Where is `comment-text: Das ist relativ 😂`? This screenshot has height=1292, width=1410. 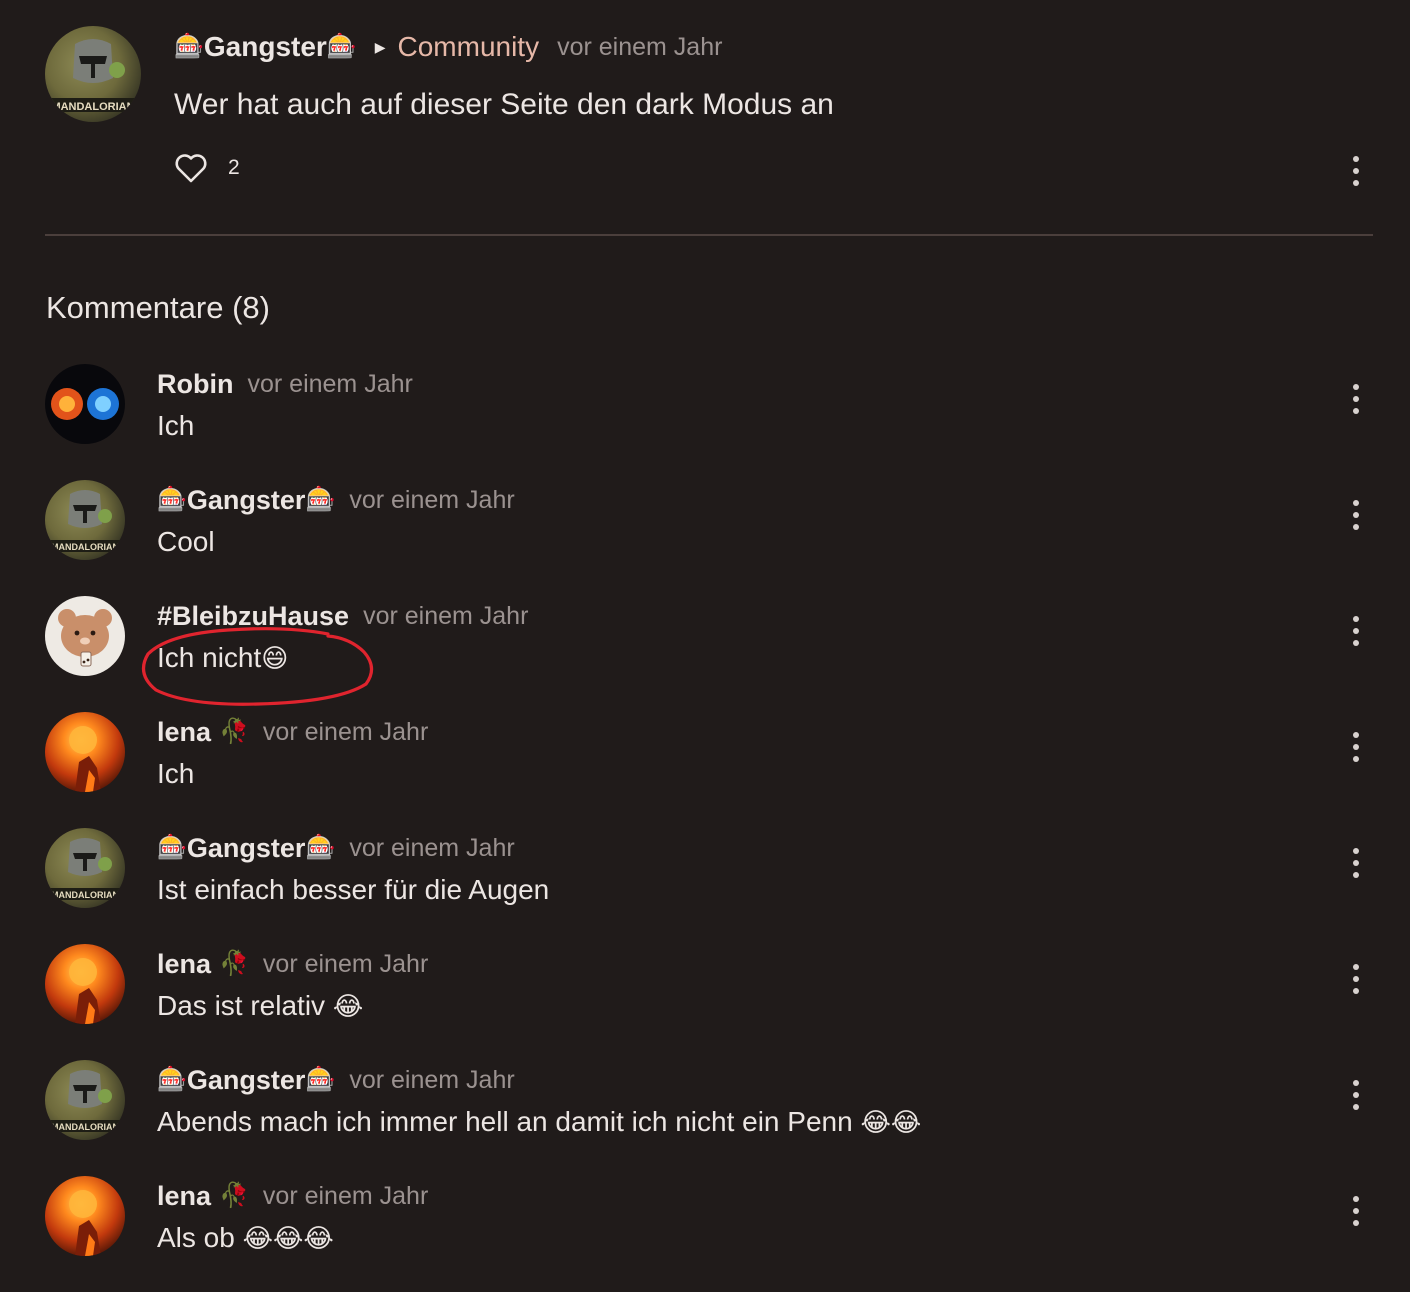 comment-text: Das ist relativ 😂 is located at coordinates (260, 1006).